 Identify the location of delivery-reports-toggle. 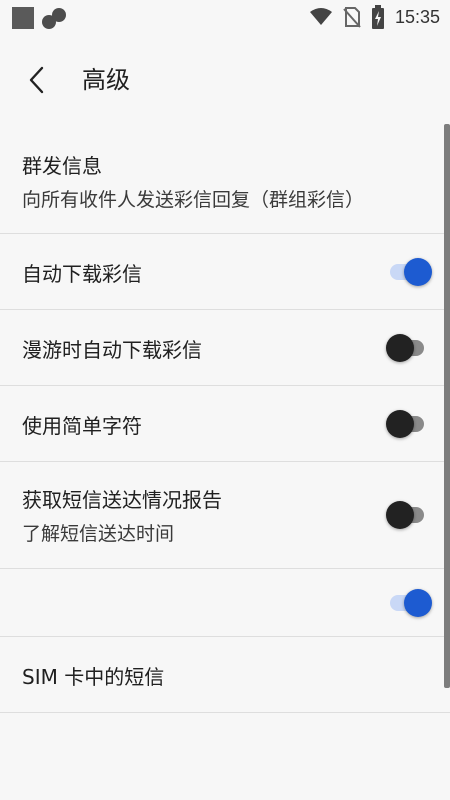
(405, 515).